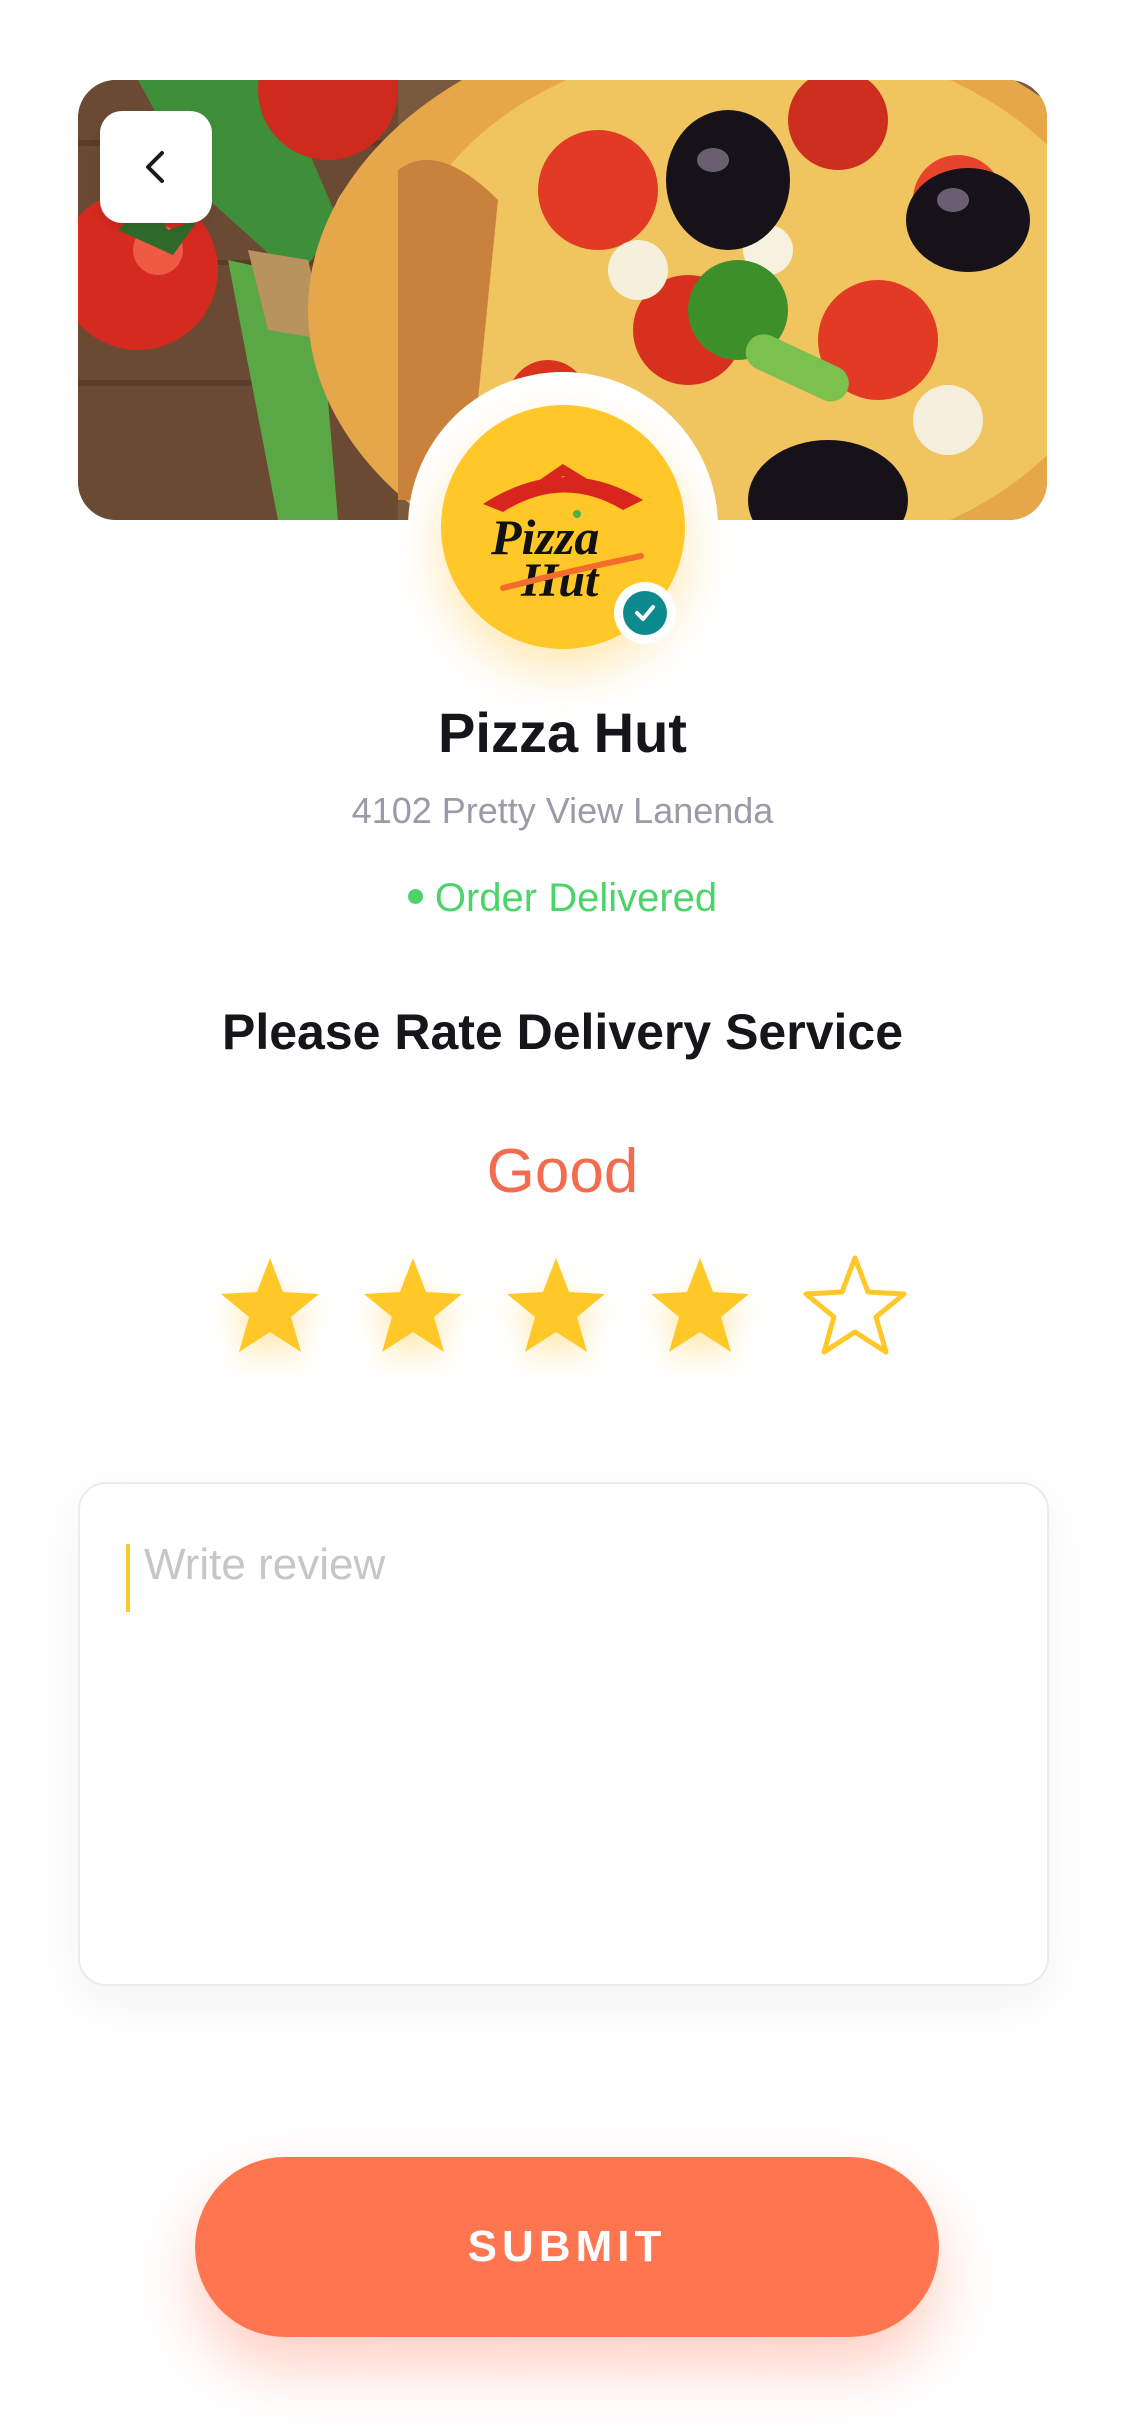 Image resolution: width=1125 pixels, height=2436 pixels. I want to click on restaurant-name: Pizza Hut, so click(562, 732).